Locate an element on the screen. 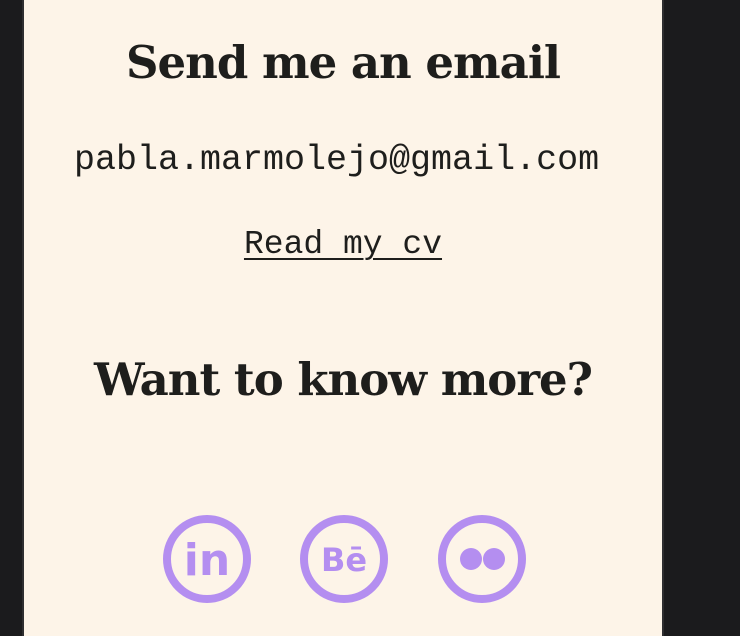  email-address-link: pabla.marmolejo@gmail.com is located at coordinates (336, 160).